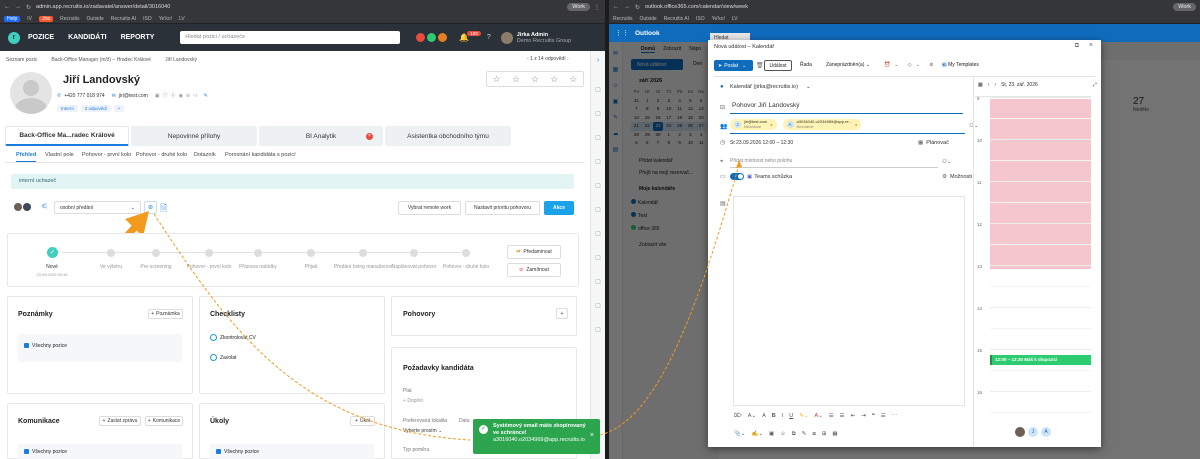  Describe the element at coordinates (1077, 46) in the screenshot. I see `popout-icon: ⧉` at that location.